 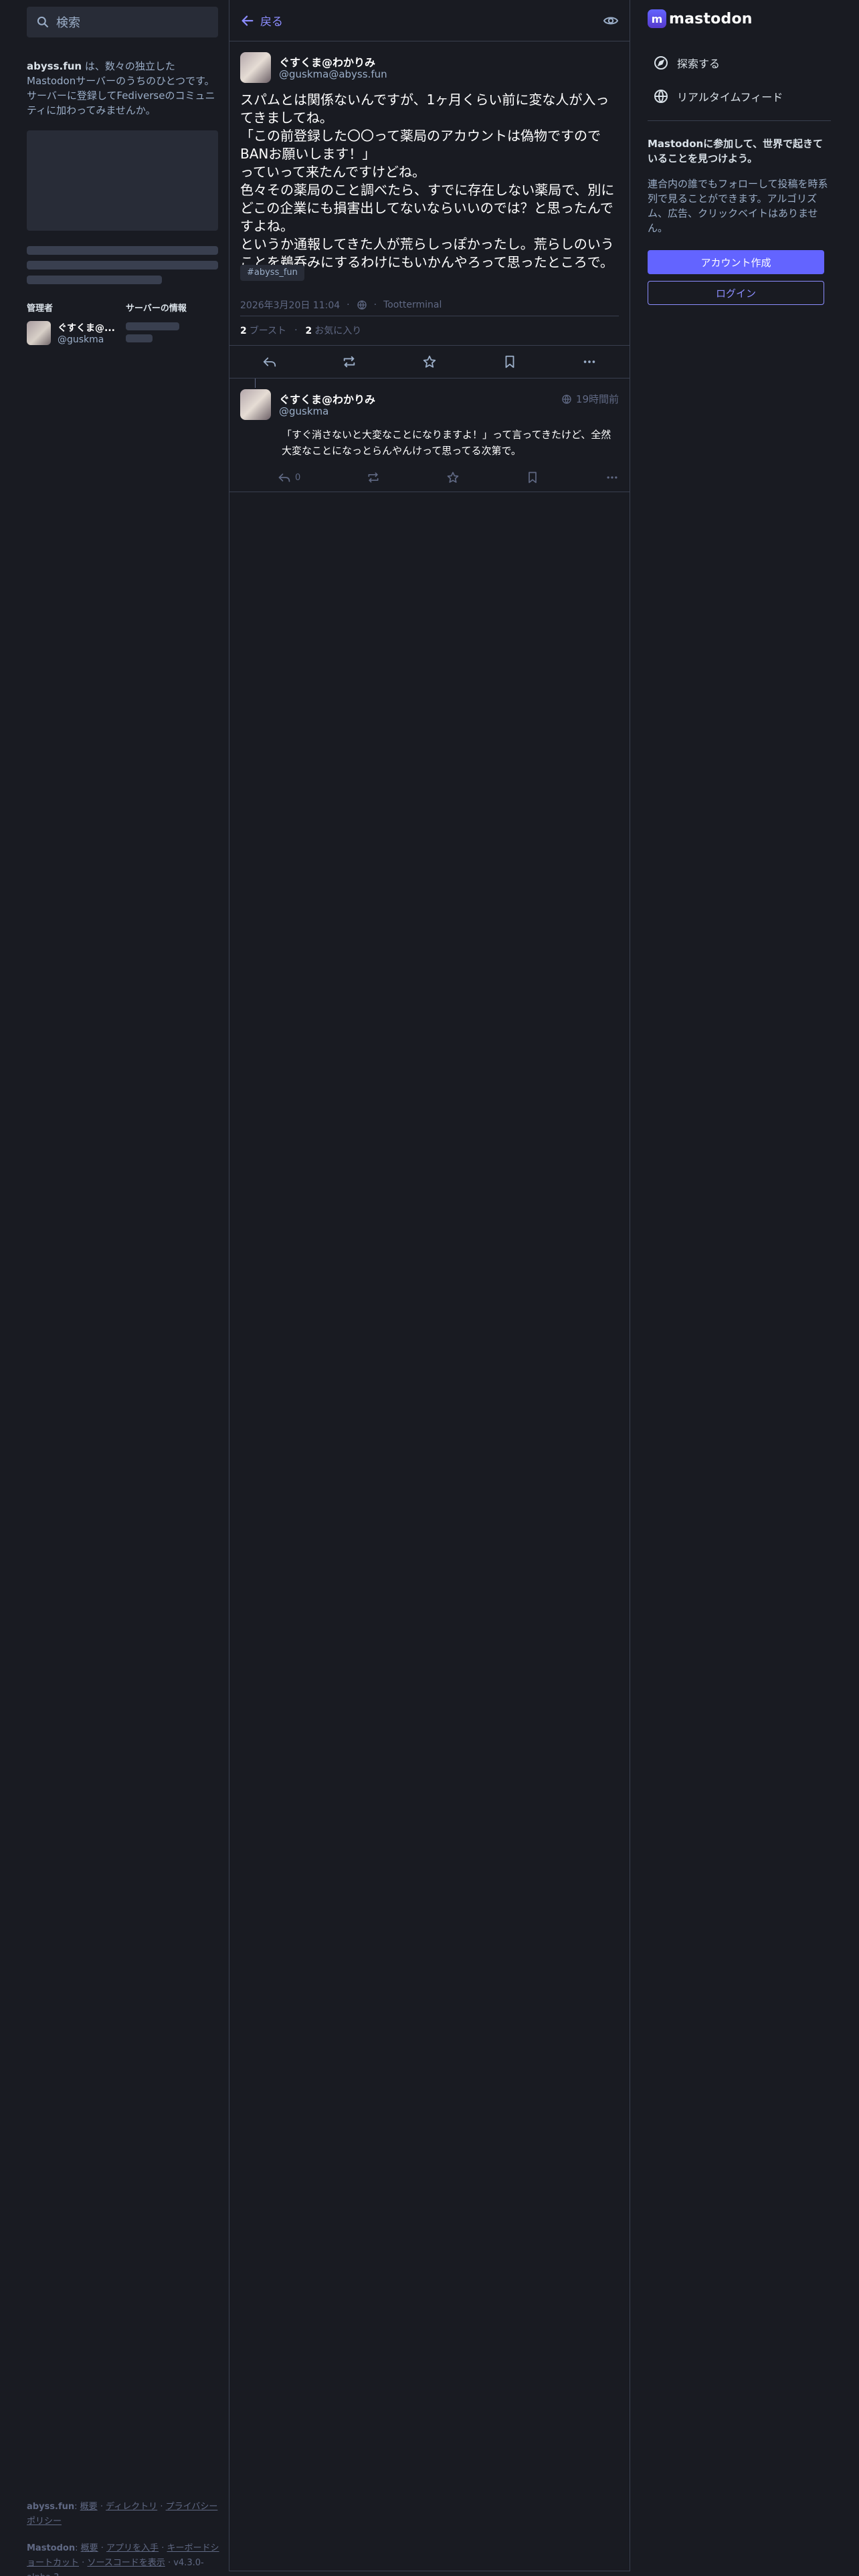 I want to click on join-heading: Mastodonに参加して、世界で起きていることを見つけよう。, so click(x=735, y=151).